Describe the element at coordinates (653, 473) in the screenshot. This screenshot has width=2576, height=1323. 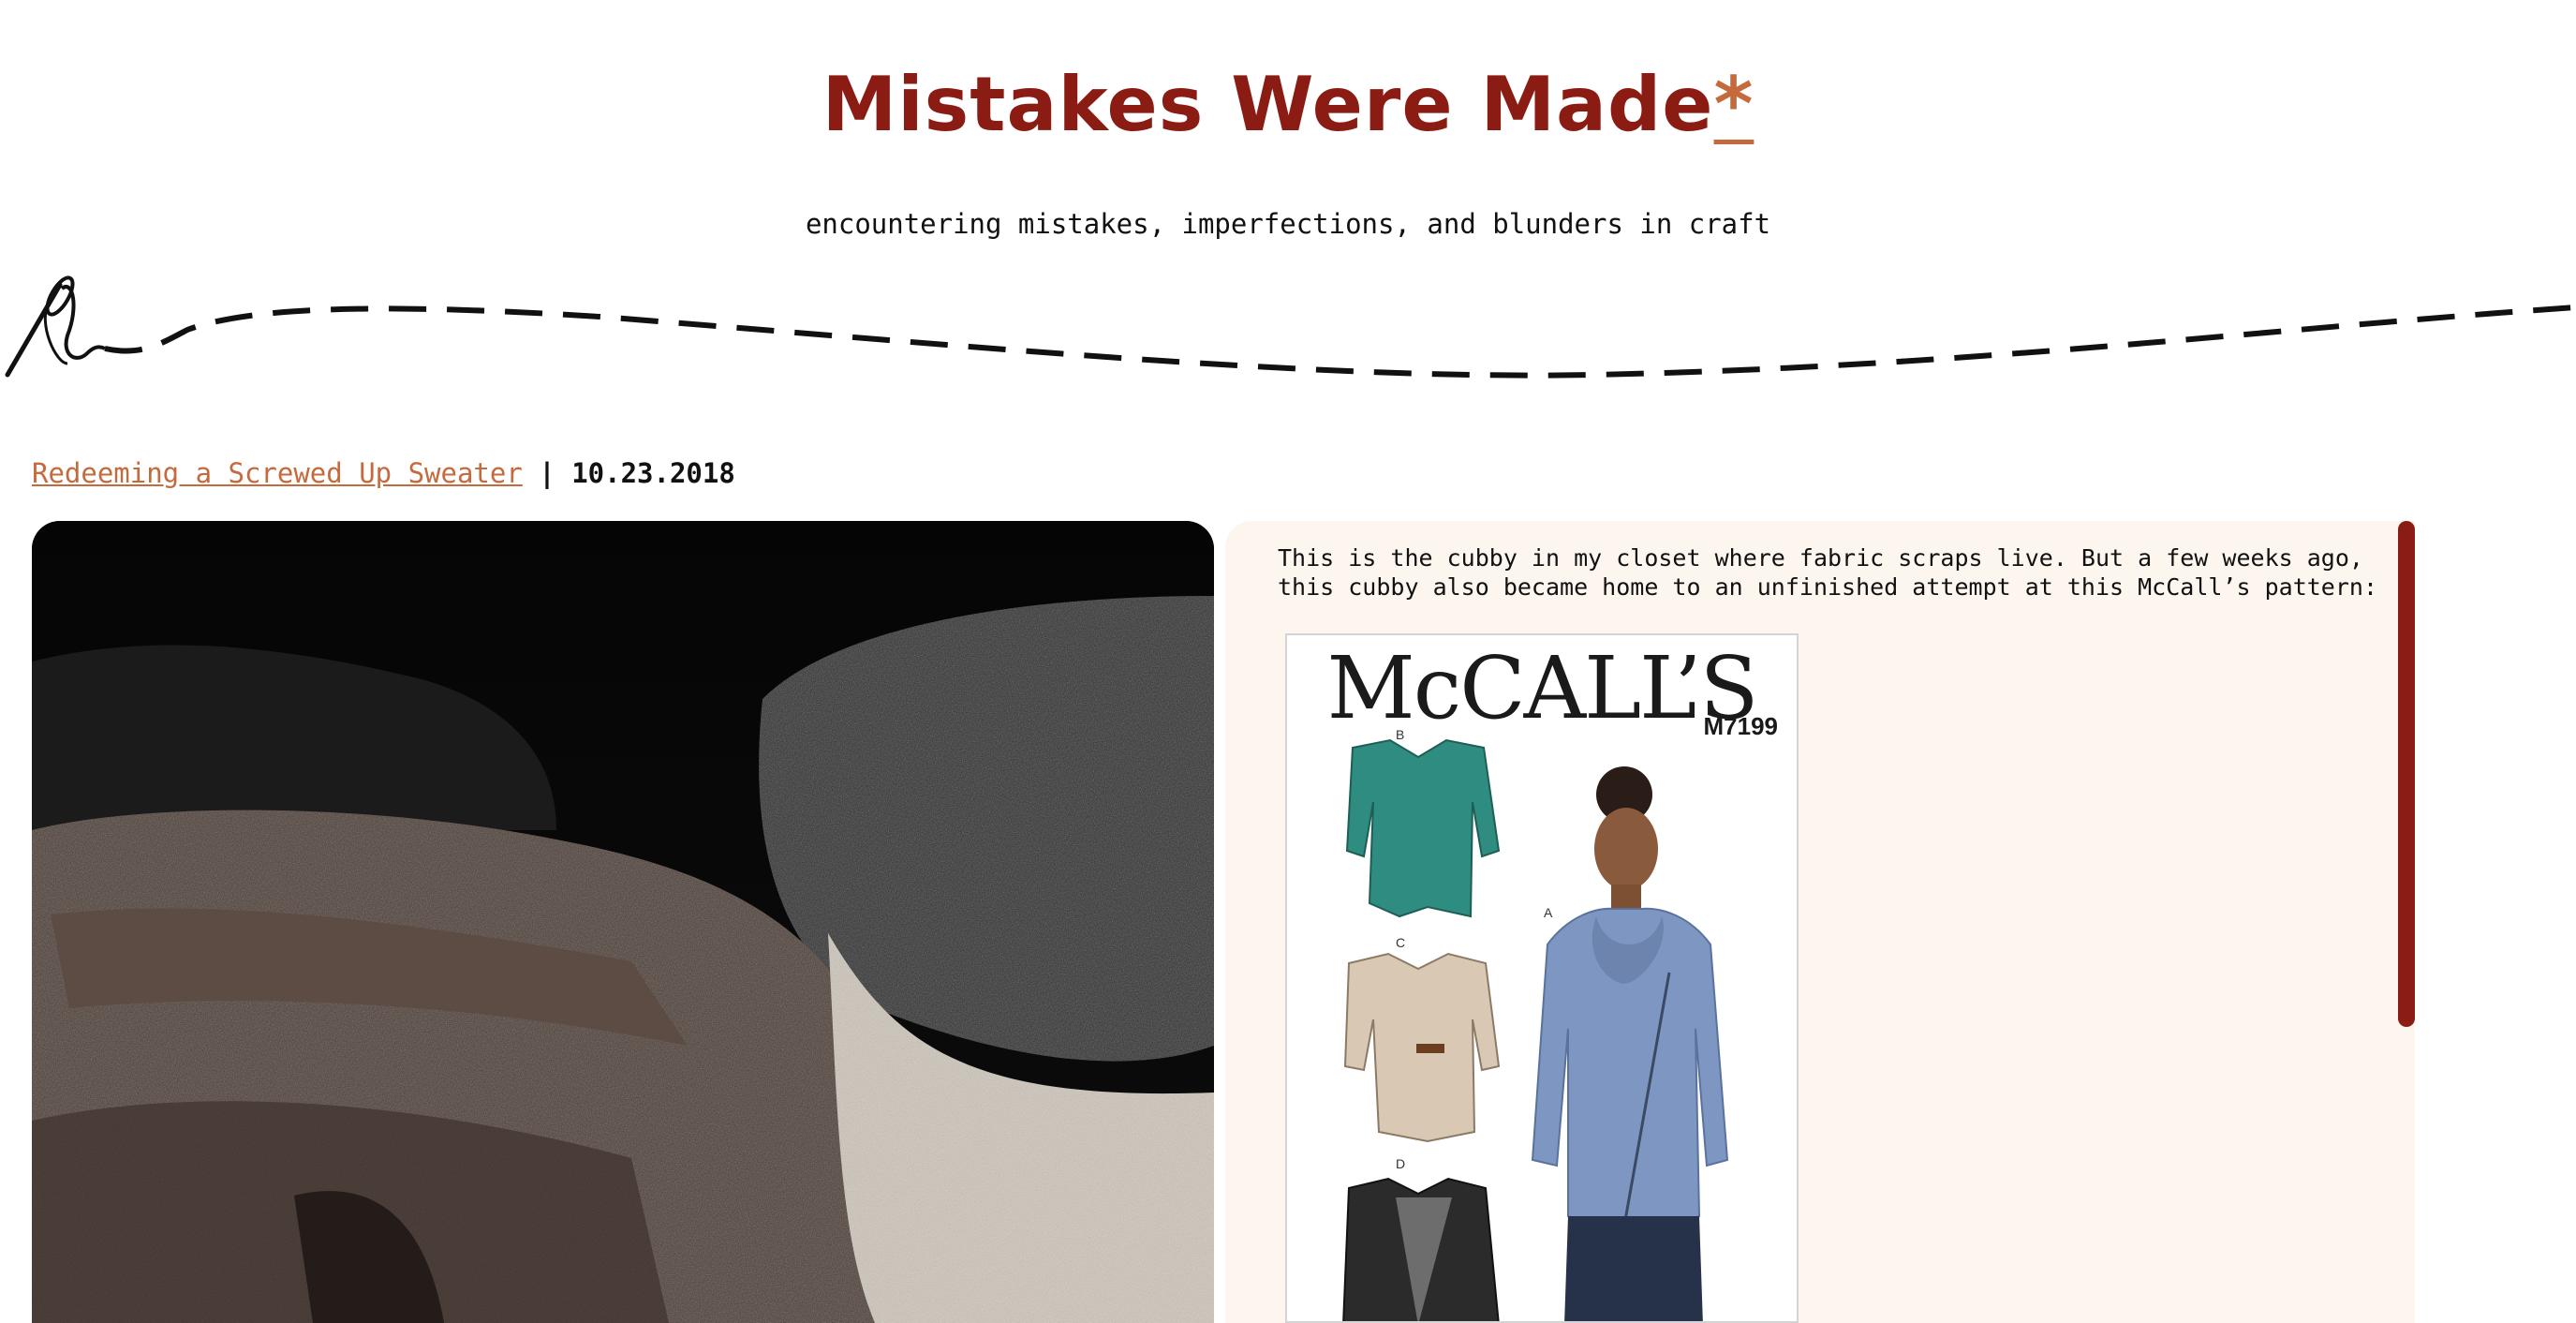
I see `post-date: 10.23.2018` at that location.